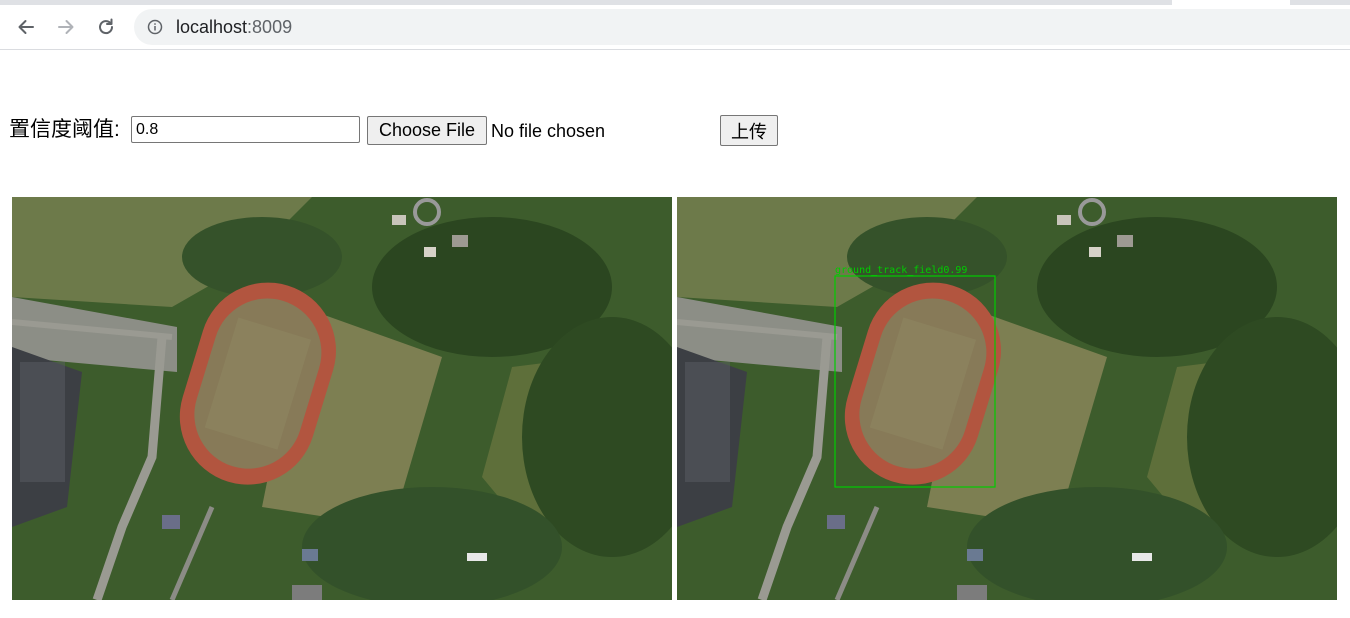 The width and height of the screenshot is (1350, 618). I want to click on back-arrow-icon, so click(26, 27).